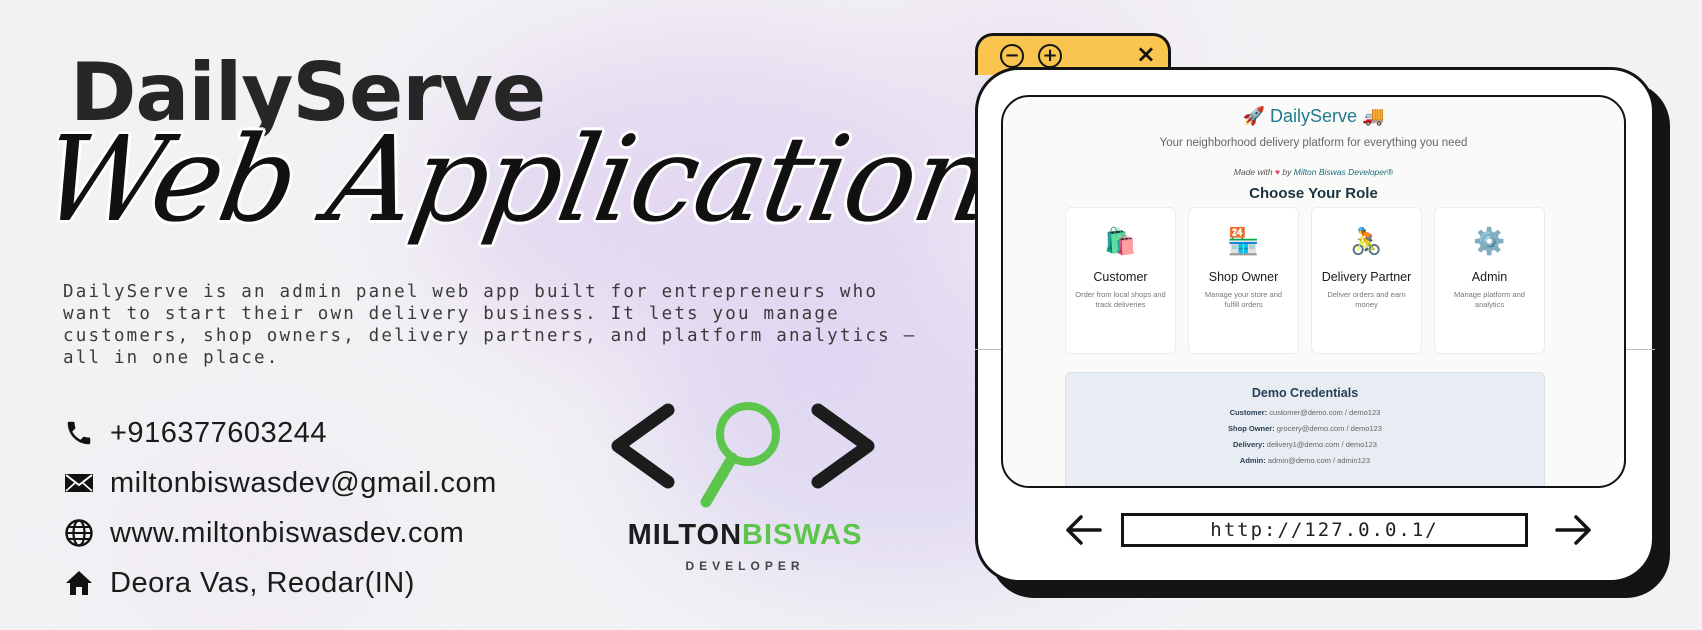 The image size is (1702, 630). Describe the element at coordinates (1243, 299) in the screenshot. I see `role-card-desc: Manage your store and fulfill orders` at that location.